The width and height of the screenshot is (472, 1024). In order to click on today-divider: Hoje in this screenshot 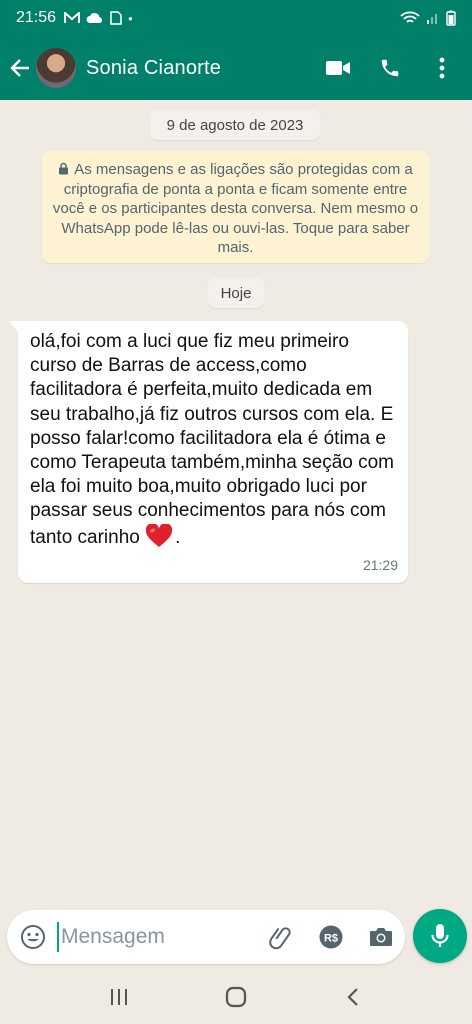, I will do `click(236, 293)`.